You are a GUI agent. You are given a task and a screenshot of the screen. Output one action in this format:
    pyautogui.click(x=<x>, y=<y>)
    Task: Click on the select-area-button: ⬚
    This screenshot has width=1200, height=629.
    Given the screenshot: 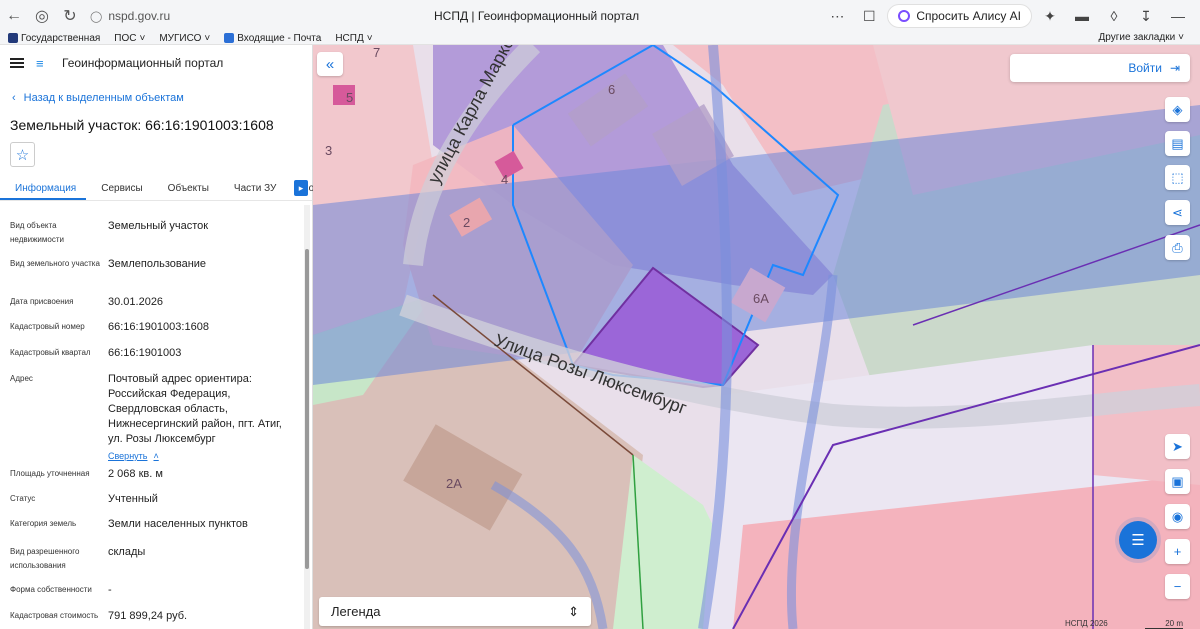 What is the action you would take?
    pyautogui.click(x=1177, y=177)
    